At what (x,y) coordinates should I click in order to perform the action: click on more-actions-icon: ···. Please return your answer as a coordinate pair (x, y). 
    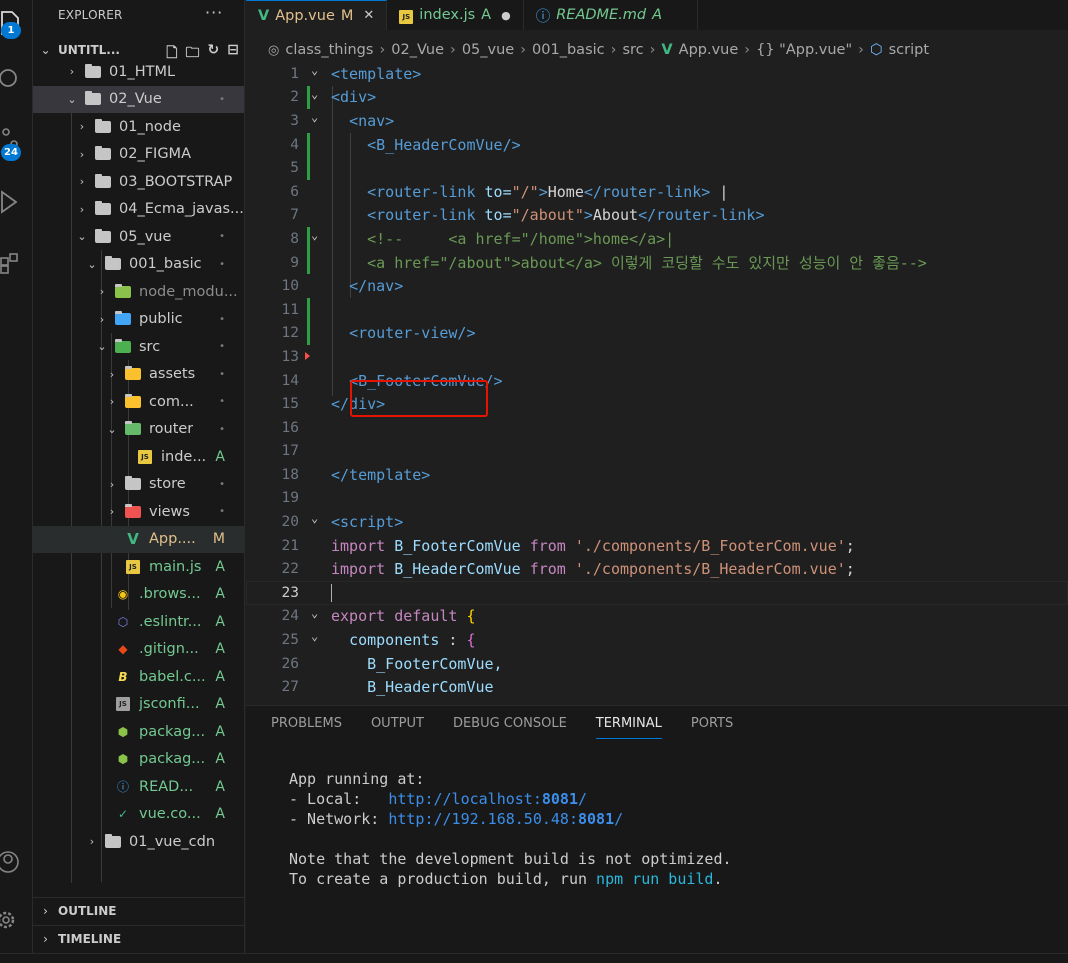
    Looking at the image, I should click on (214, 12).